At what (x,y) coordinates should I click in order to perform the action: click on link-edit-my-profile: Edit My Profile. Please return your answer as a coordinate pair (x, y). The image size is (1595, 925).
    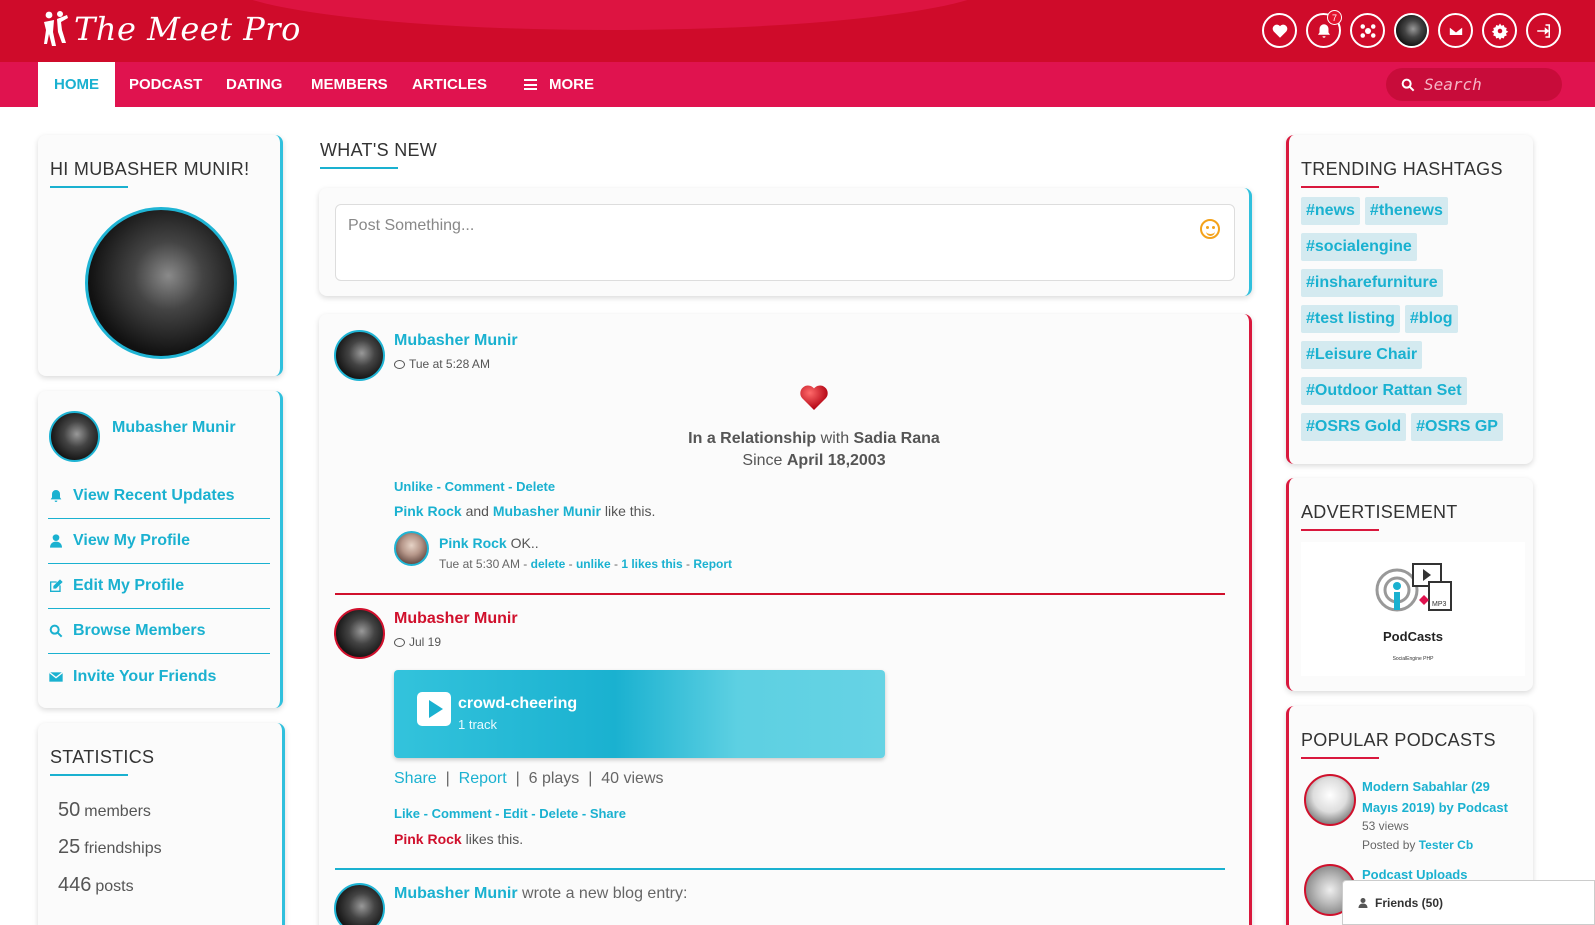
    Looking at the image, I should click on (159, 586).